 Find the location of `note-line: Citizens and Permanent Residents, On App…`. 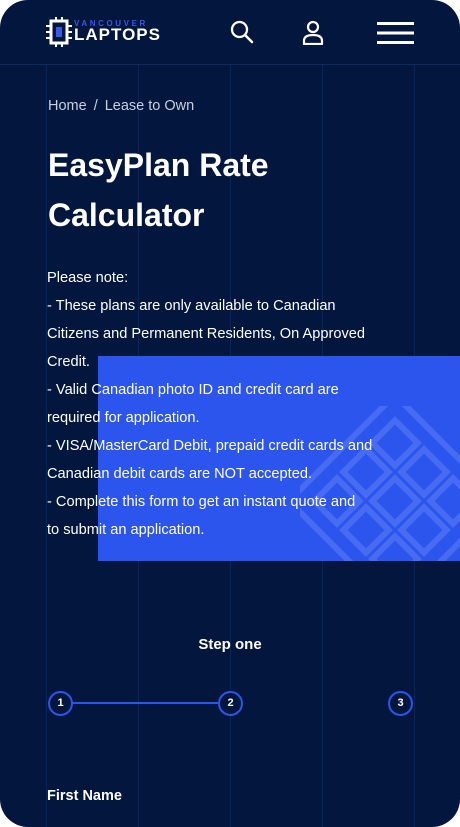

note-line: Citizens and Permanent Residents, On App… is located at coordinates (206, 334).